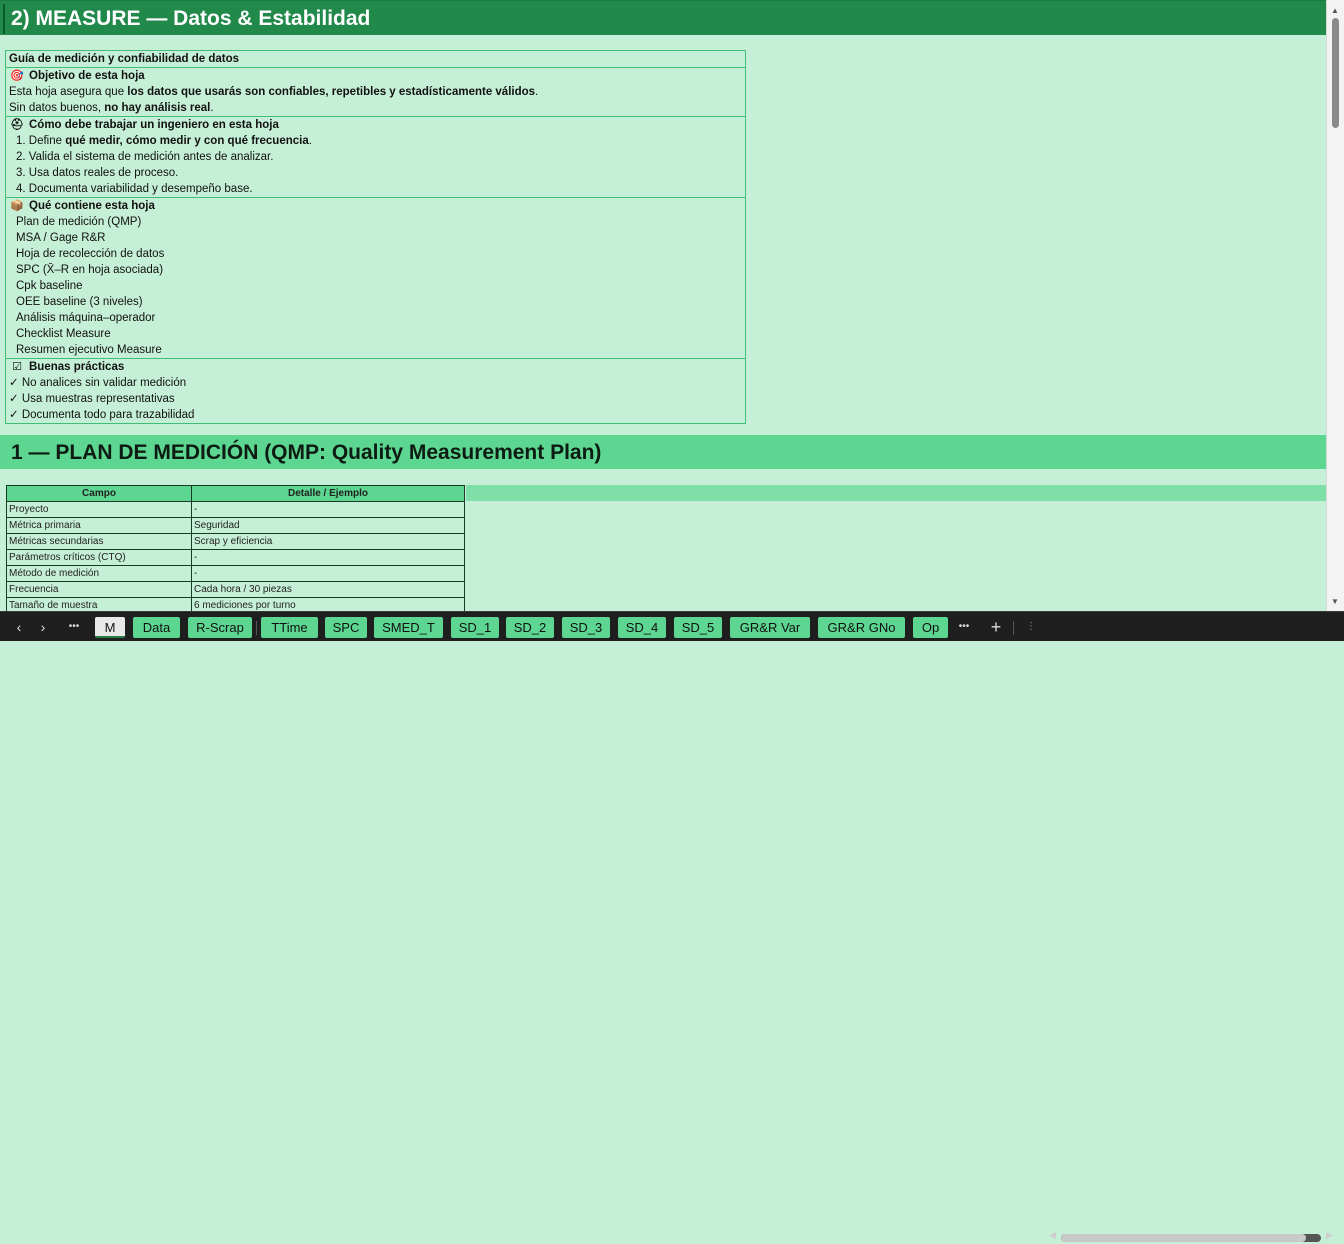 The height and width of the screenshot is (1244, 1344). Describe the element at coordinates (328, 589) in the screenshot. I see `cell: Cada hora / 30 piezas` at that location.